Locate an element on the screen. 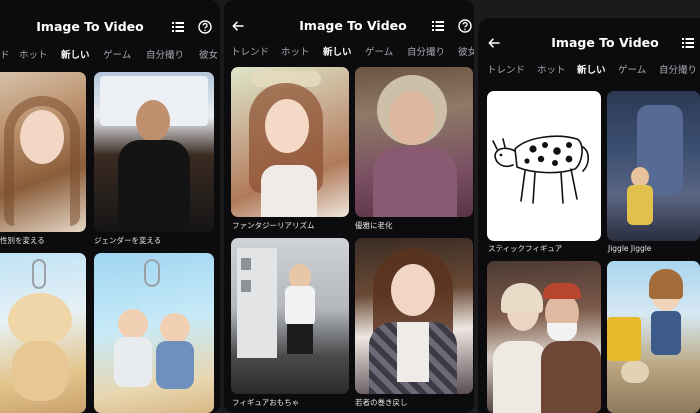  template-card-fantasy-realism is located at coordinates (290, 142).